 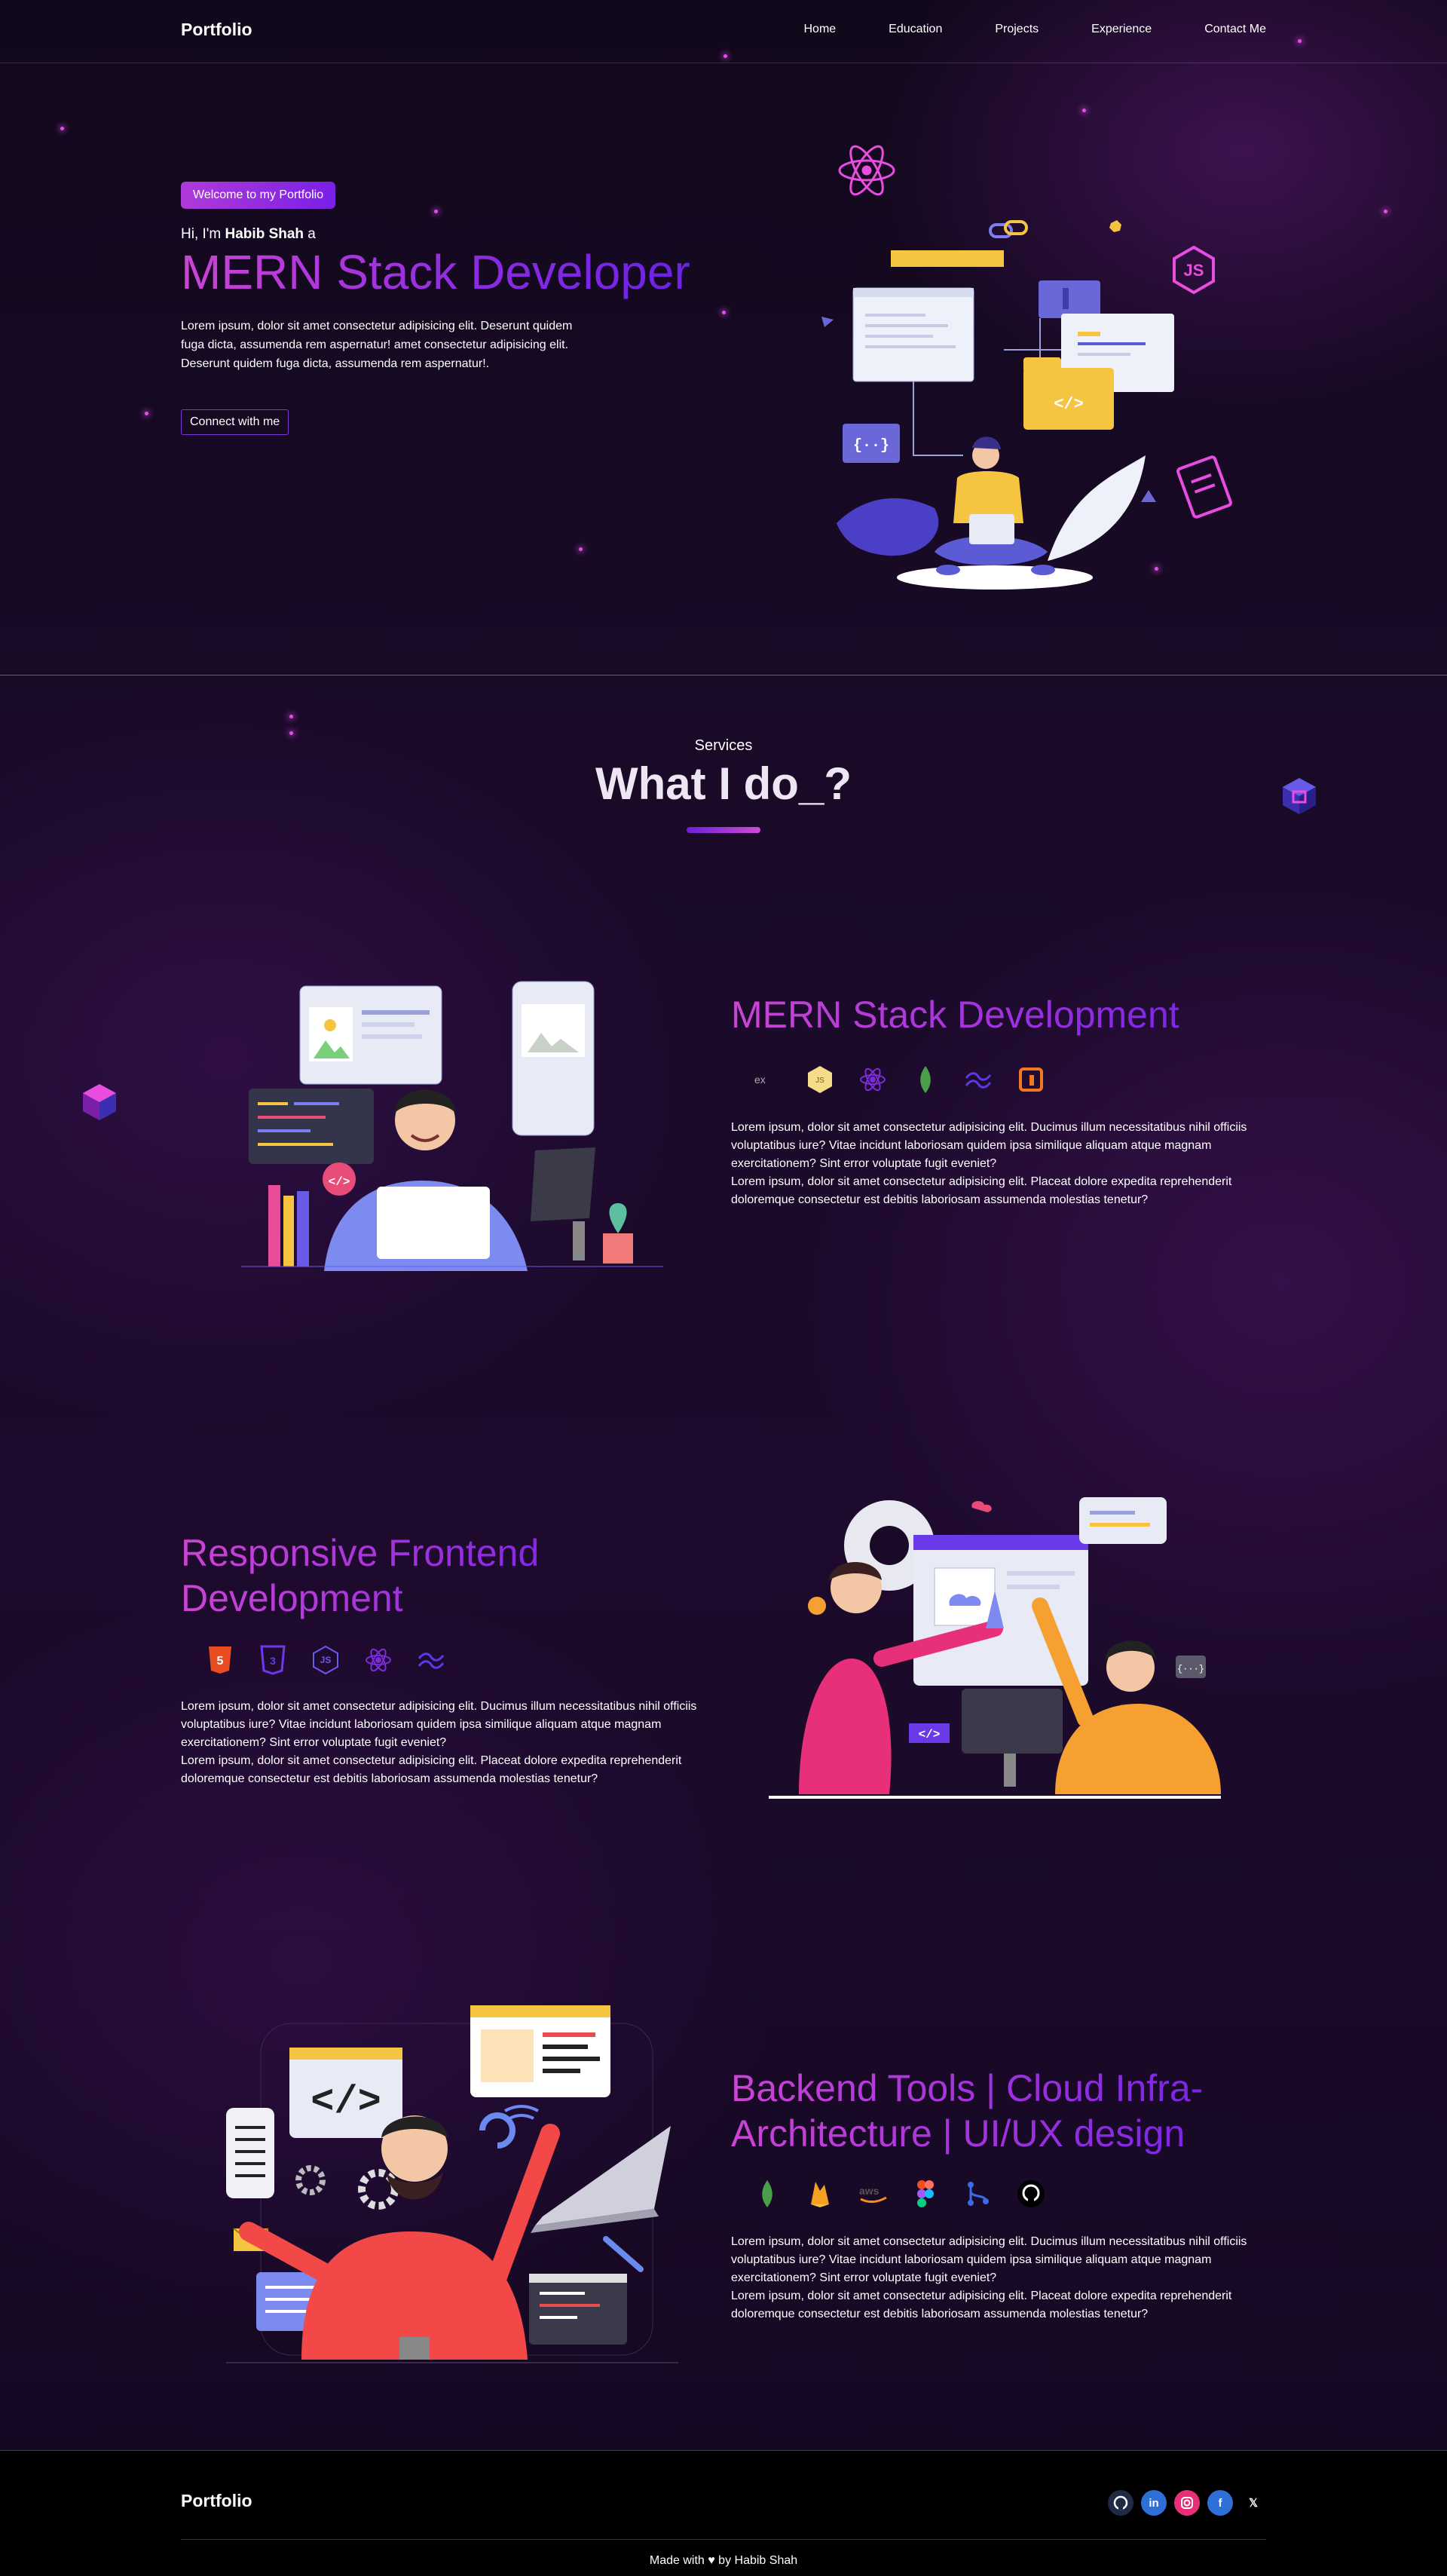 What do you see at coordinates (1253, 2503) in the screenshot?
I see `x-icon: 𝕏` at bounding box center [1253, 2503].